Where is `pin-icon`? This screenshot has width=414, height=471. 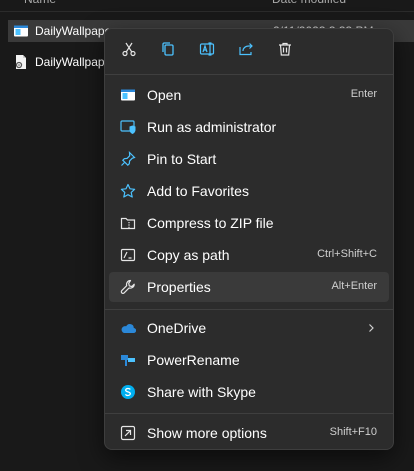
pin-icon is located at coordinates (128, 159).